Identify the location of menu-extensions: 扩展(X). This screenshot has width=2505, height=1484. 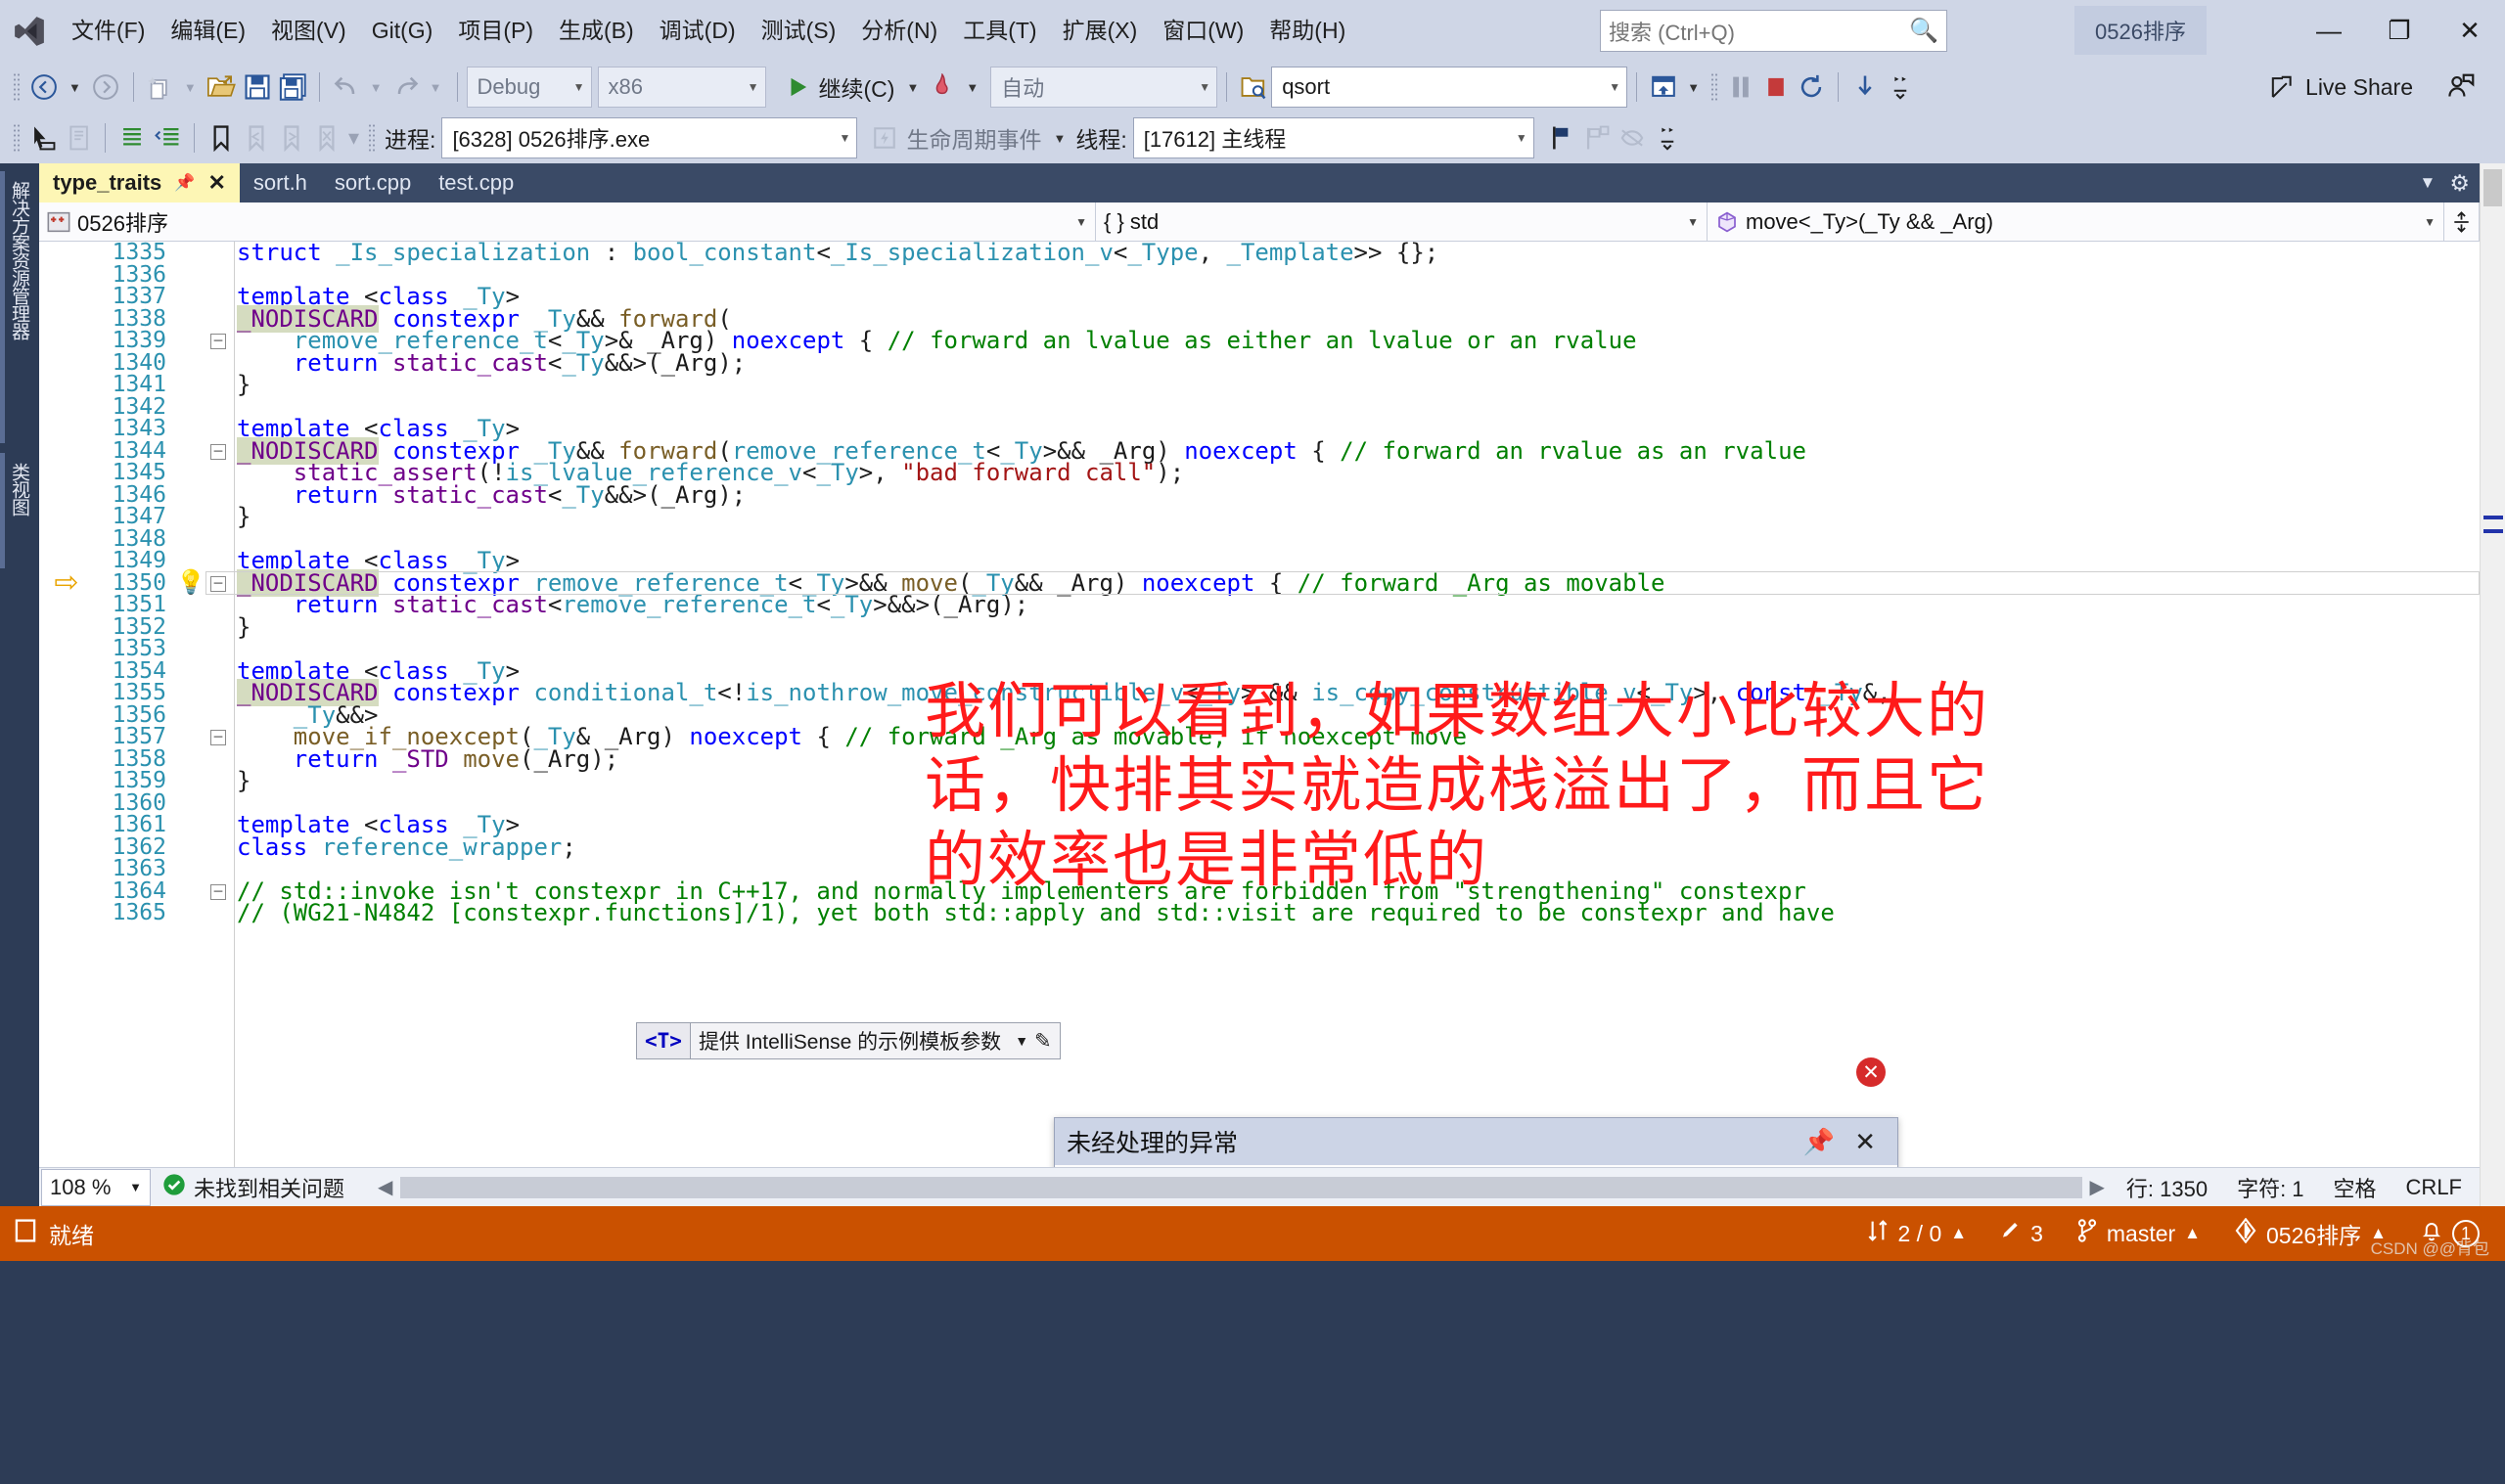
(1100, 31).